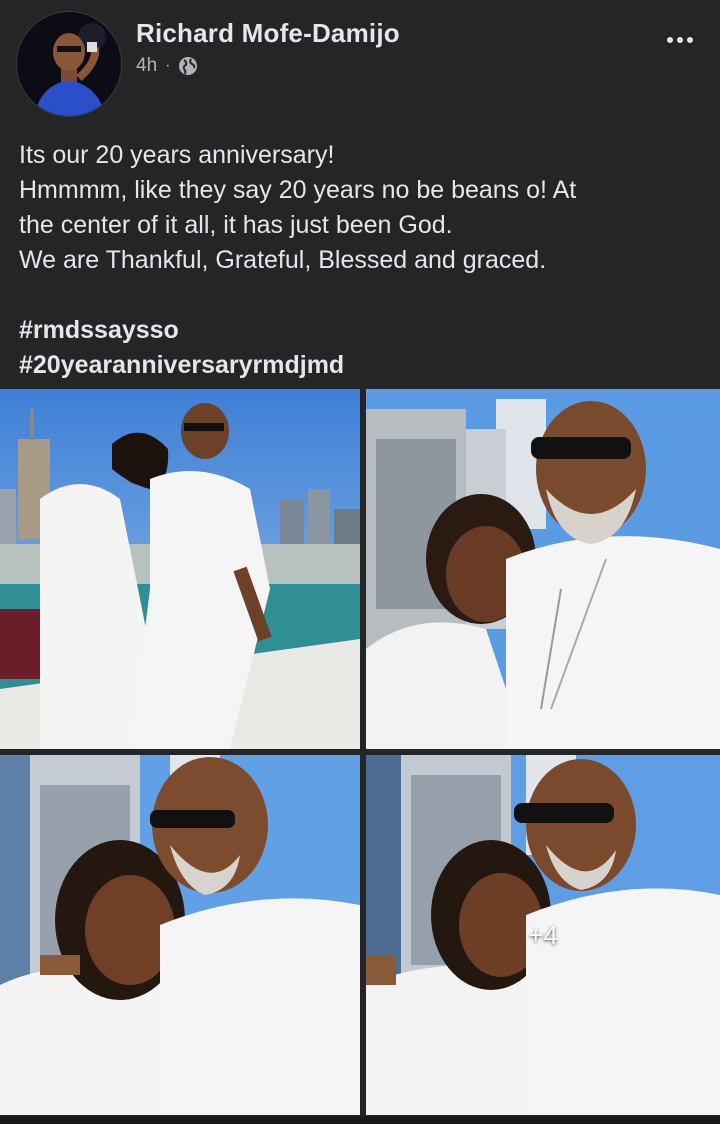  What do you see at coordinates (146, 66) in the screenshot?
I see `post-time: 4h` at bounding box center [146, 66].